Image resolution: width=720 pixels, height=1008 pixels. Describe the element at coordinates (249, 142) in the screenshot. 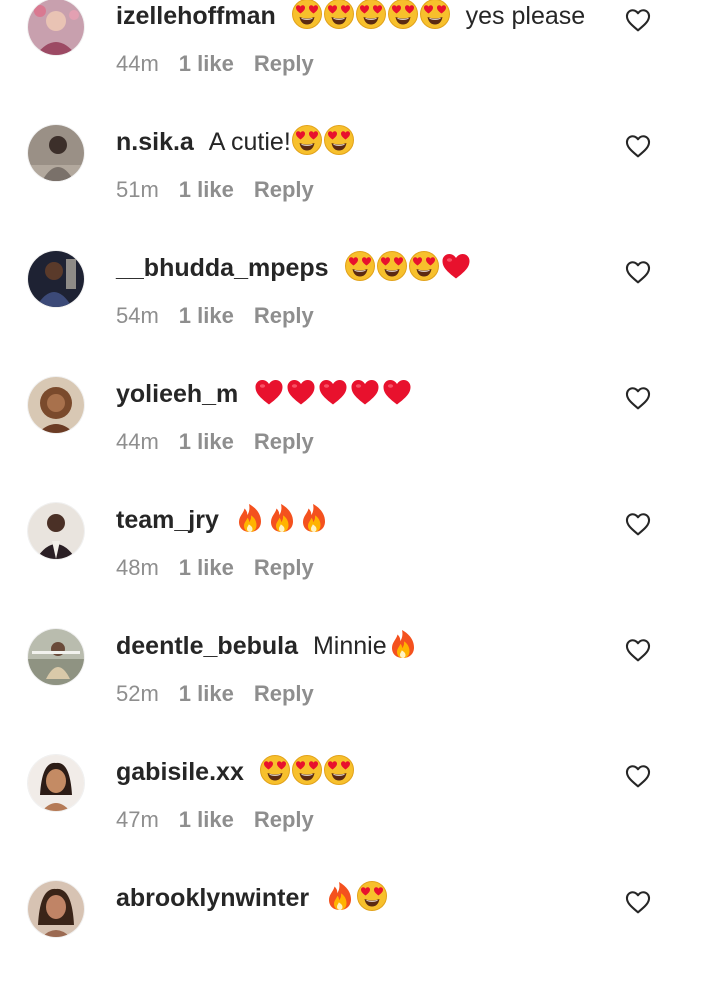

I see `comment-text: A cutie!` at that location.